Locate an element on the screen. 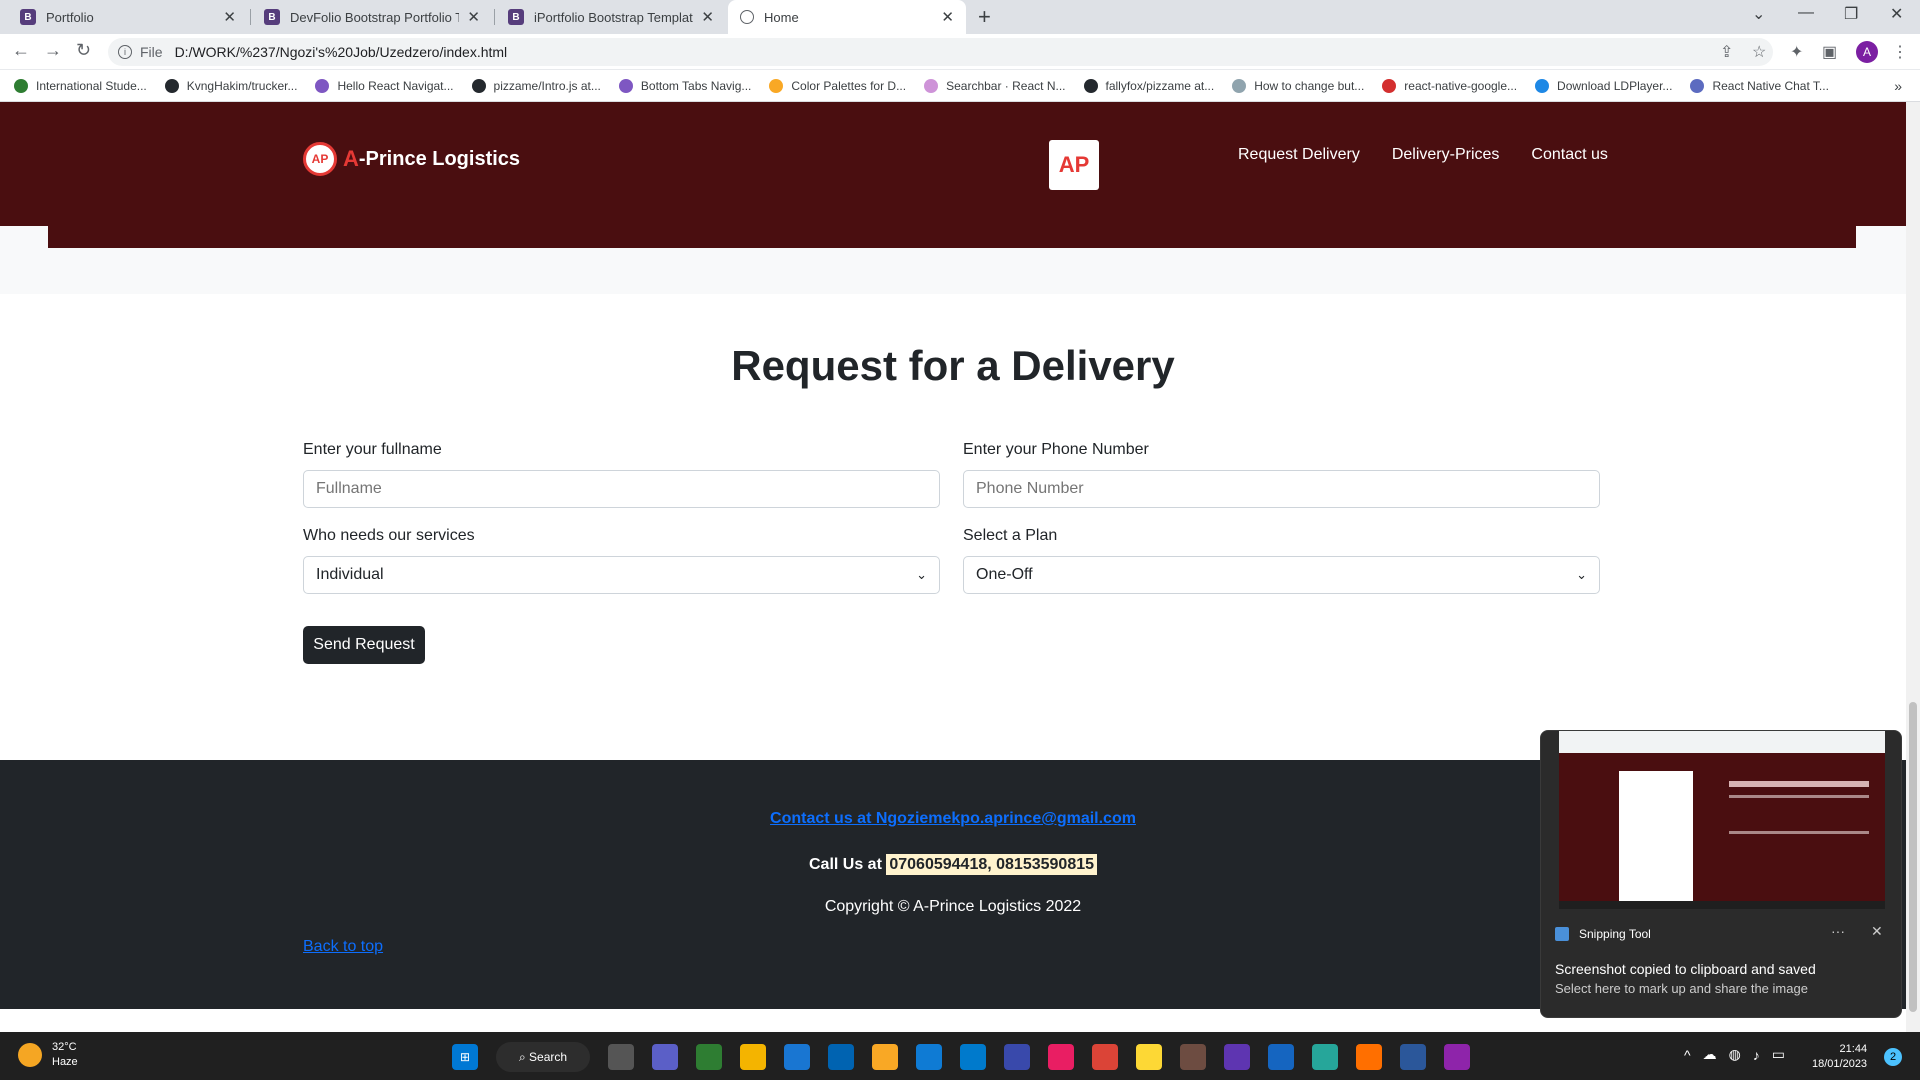 The width and height of the screenshot is (1920, 1080). scrollbar-thumb is located at coordinates (1913, 857).